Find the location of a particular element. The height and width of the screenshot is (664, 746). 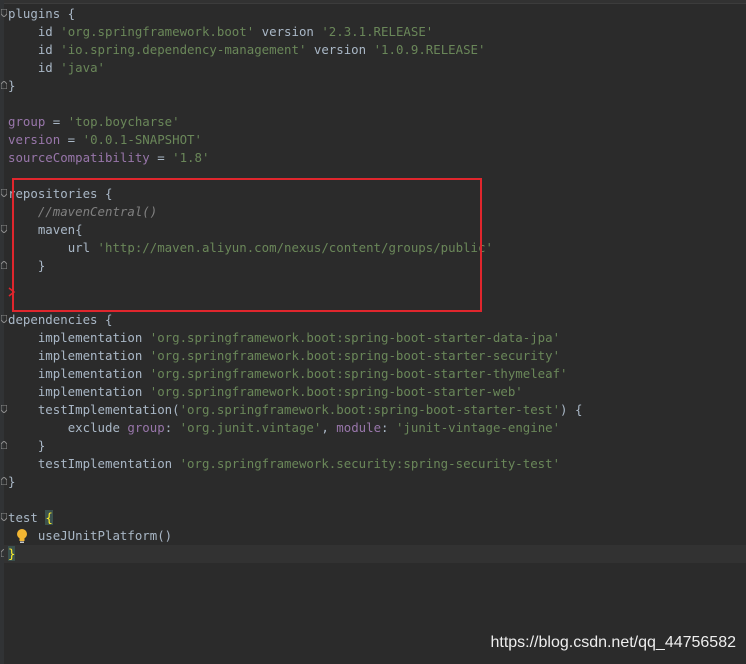

code-text: useJUnitPlatform() is located at coordinates (105, 535).